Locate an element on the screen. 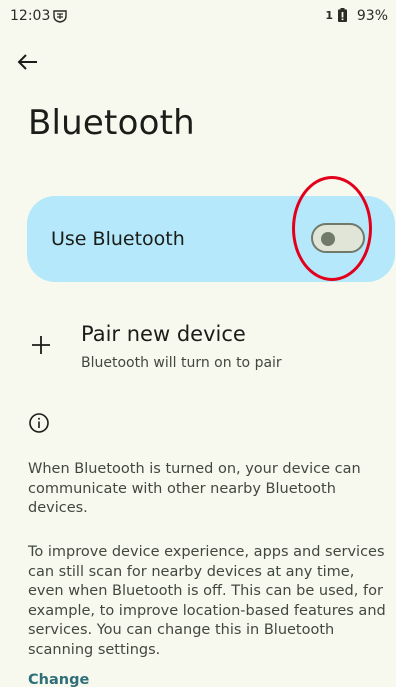 The height and width of the screenshot is (687, 396). status-bar: 12:03 1 93% is located at coordinates (198, 14).